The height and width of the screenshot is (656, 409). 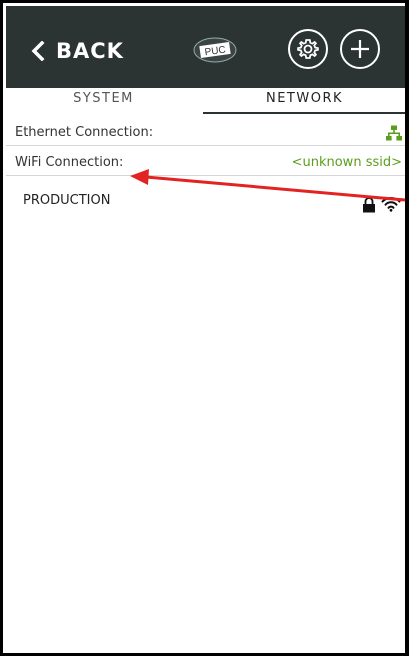 I want to click on wifi-icon, so click(x=391, y=204).